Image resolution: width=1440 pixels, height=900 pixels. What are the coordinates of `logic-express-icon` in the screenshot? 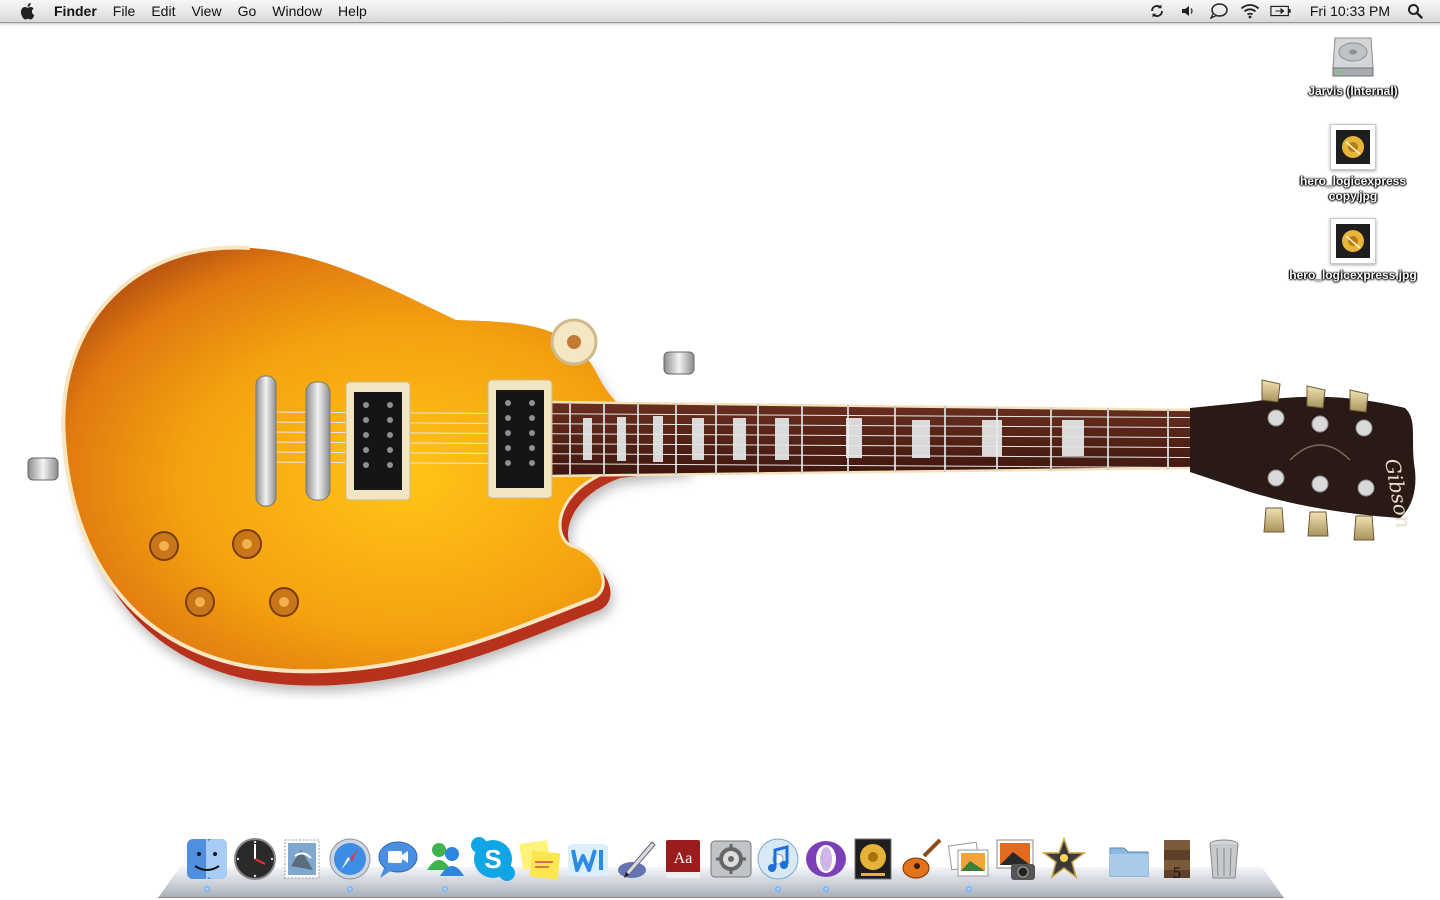 It's located at (873, 859).